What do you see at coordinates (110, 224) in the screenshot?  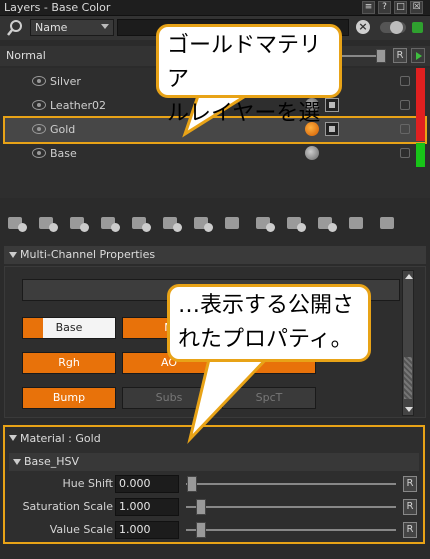 I see `add-procedural-layer-icon` at bounding box center [110, 224].